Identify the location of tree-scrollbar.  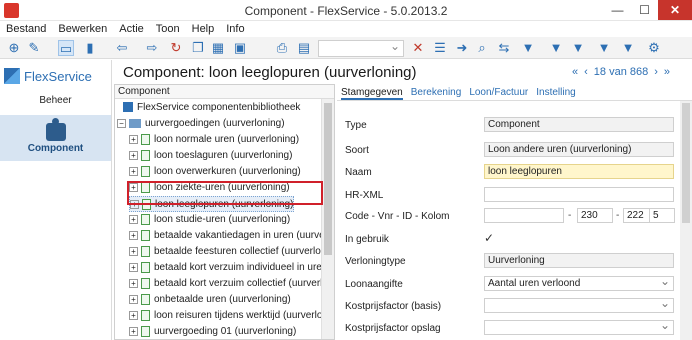
(327, 219).